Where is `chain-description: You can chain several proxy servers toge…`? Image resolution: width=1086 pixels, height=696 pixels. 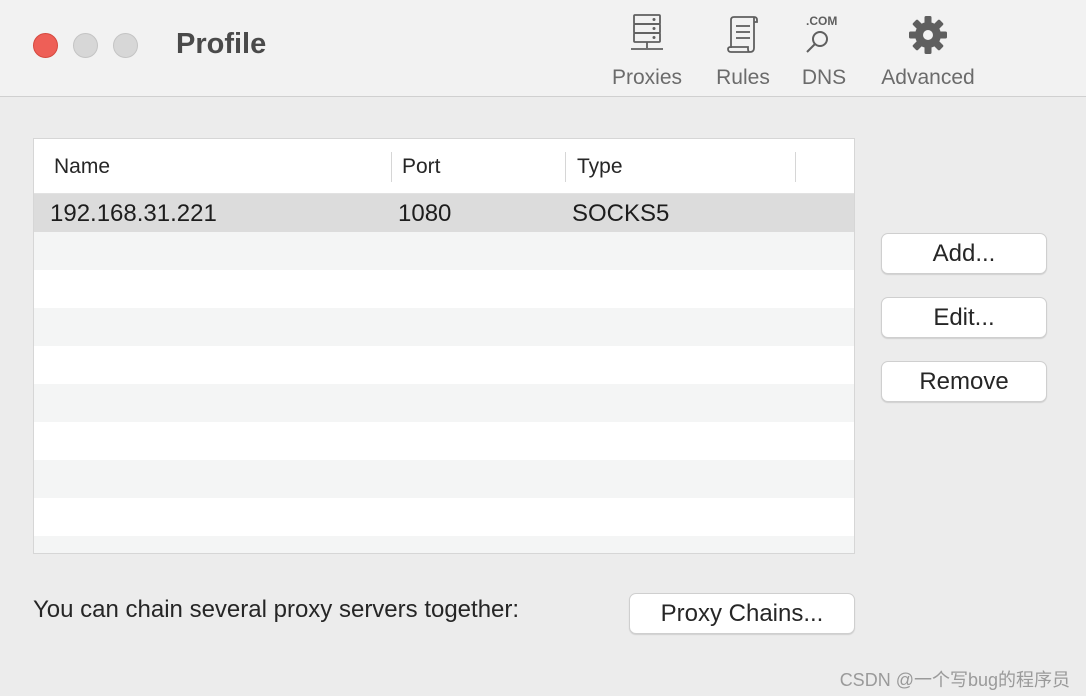
chain-description: You can chain several proxy servers toge… is located at coordinates (276, 609).